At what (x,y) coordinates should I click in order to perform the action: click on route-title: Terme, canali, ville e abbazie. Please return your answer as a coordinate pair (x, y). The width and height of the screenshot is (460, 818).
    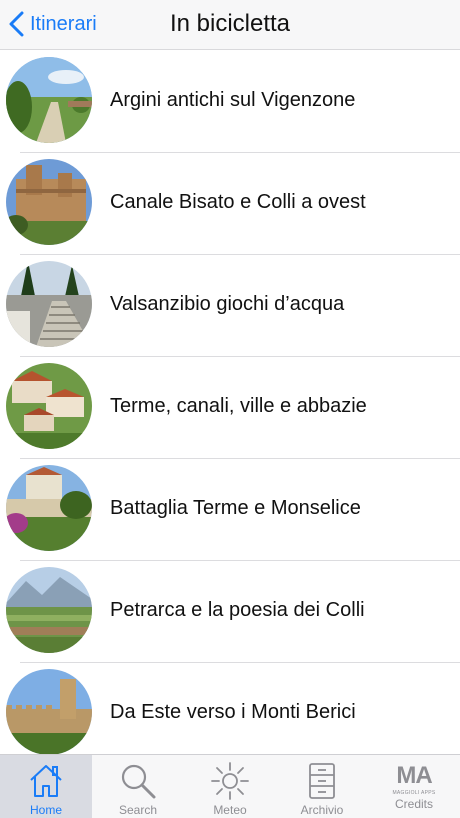
    Looking at the image, I should click on (238, 406).